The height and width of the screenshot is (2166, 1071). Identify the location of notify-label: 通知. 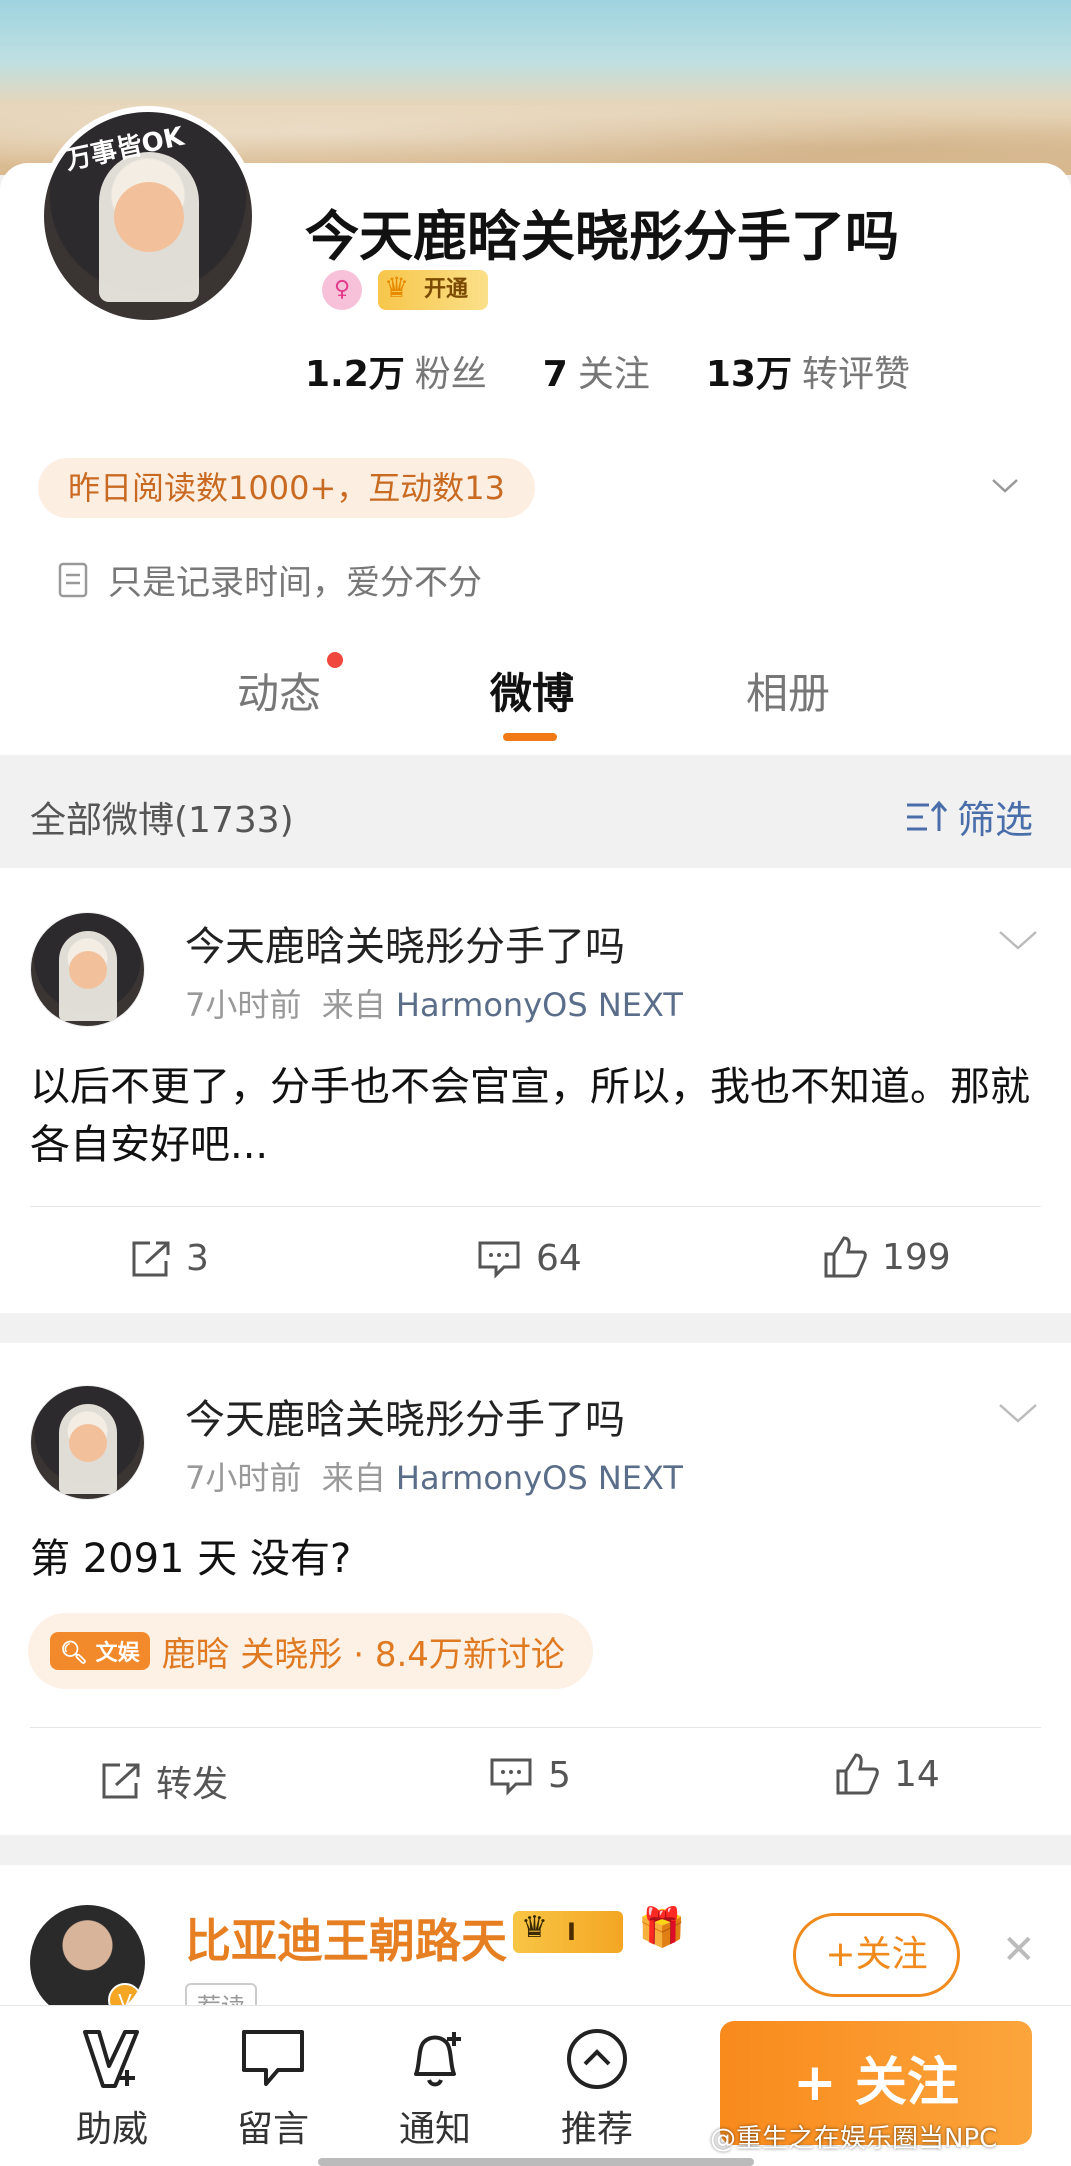
(434, 2129).